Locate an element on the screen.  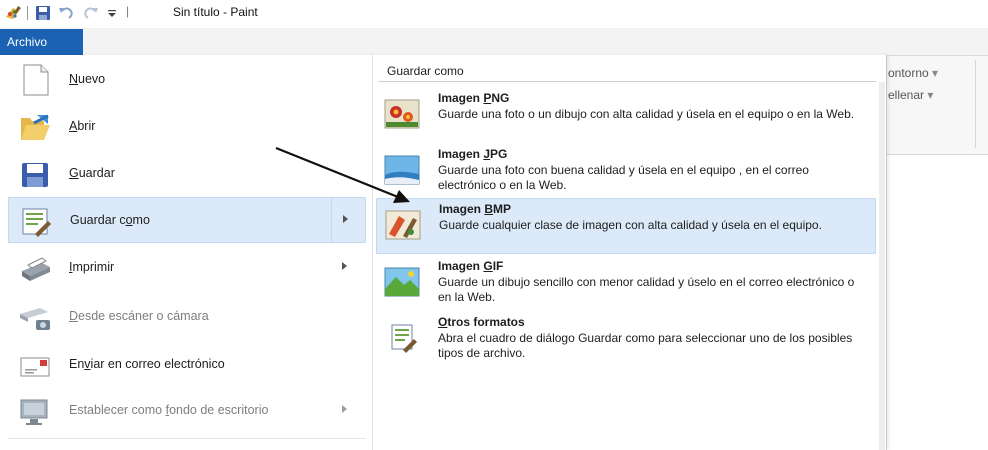
annotation-arrow is located at coordinates (342, 174).